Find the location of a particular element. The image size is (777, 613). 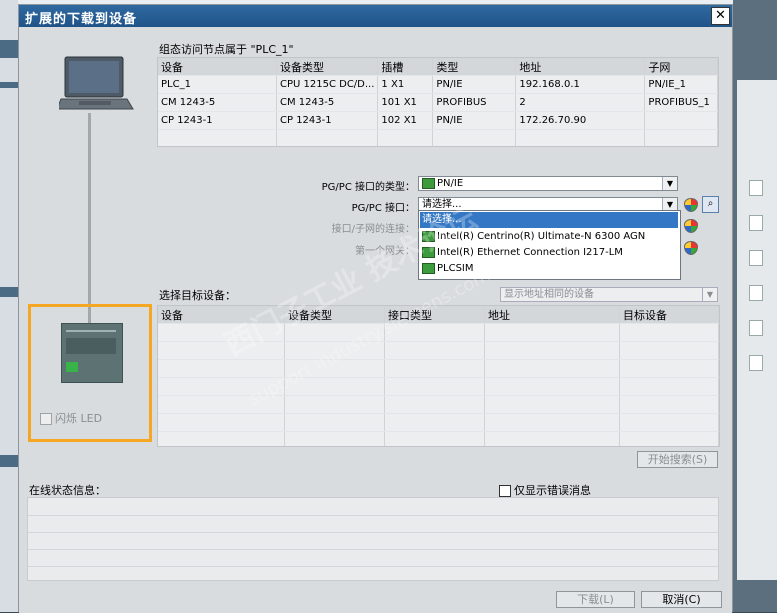

dialog-title: 扩展的下载到设备 is located at coordinates (81, 19).